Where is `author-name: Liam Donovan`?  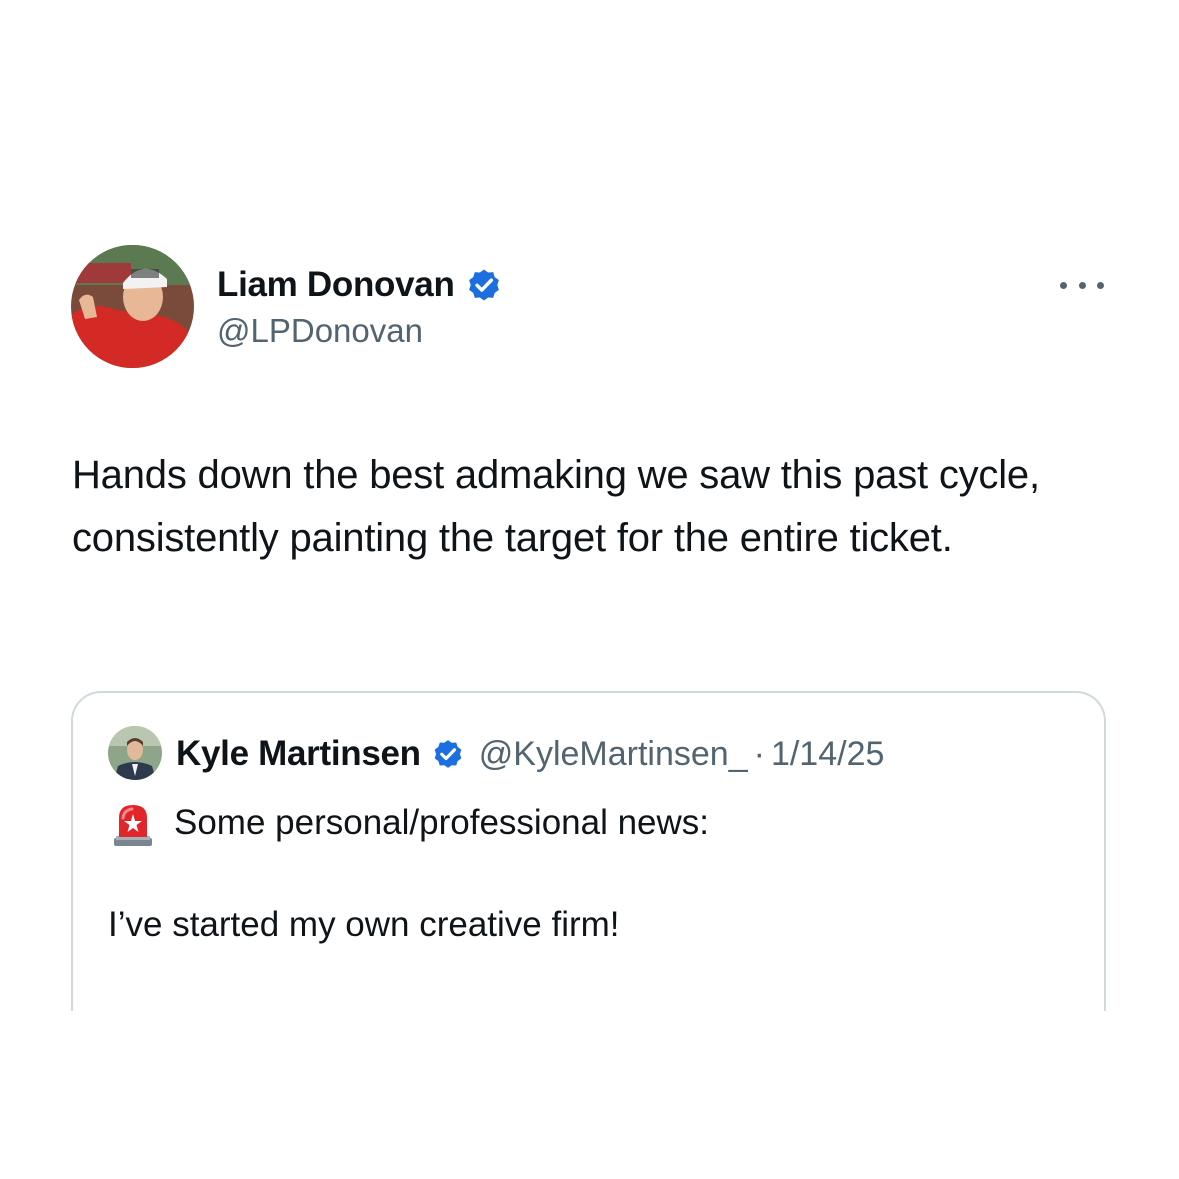
author-name: Liam Donovan is located at coordinates (336, 285).